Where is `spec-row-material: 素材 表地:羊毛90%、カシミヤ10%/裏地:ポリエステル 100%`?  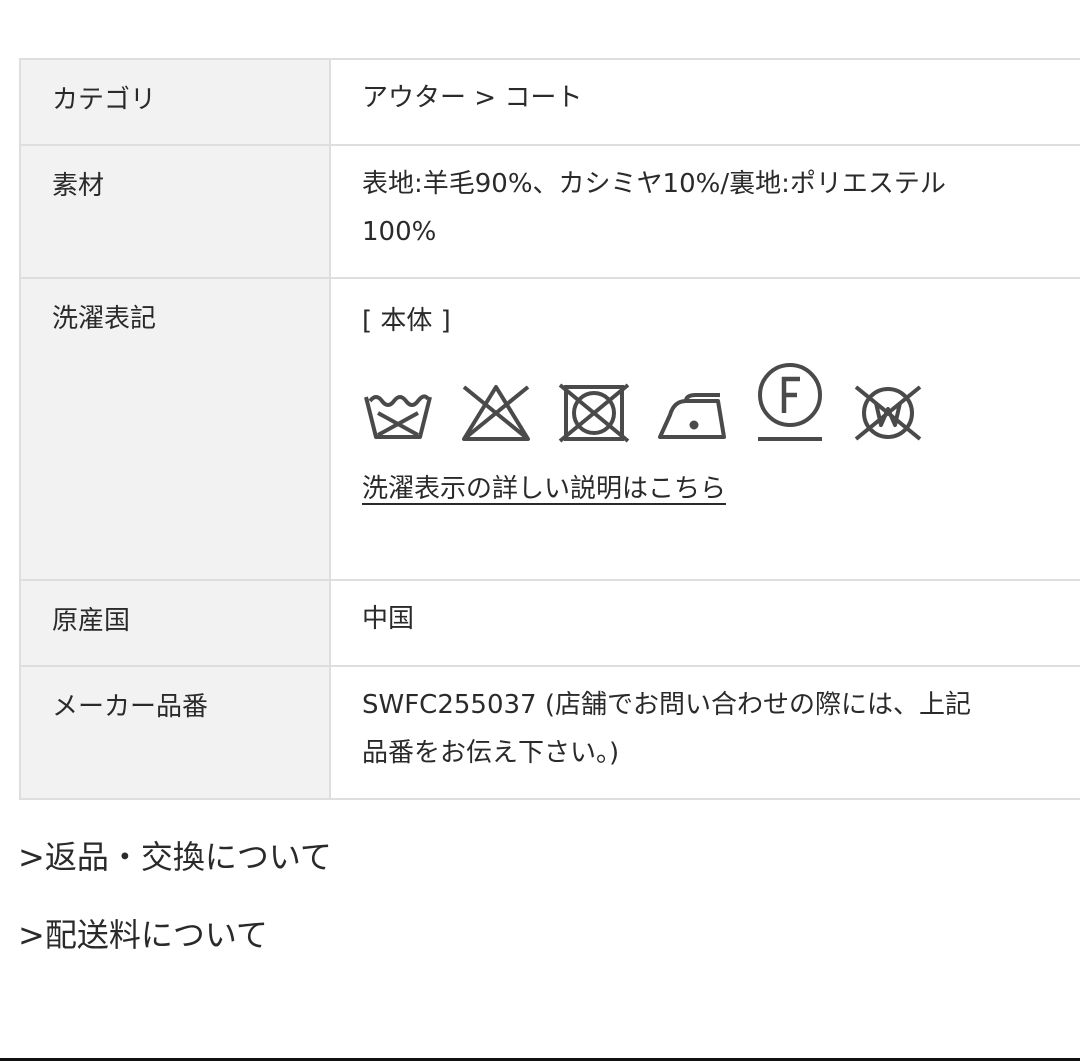 spec-row-material: 素材 表地:羊毛90%、カシミヤ10%/裏地:ポリエステル 100% is located at coordinates (549, 211).